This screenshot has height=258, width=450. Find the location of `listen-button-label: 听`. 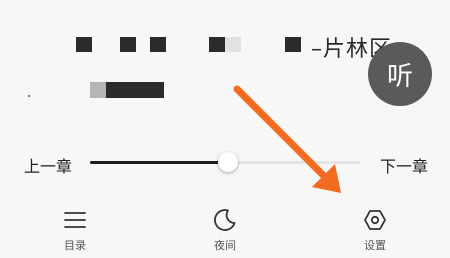

listen-button-label: 听 is located at coordinates (399, 76).